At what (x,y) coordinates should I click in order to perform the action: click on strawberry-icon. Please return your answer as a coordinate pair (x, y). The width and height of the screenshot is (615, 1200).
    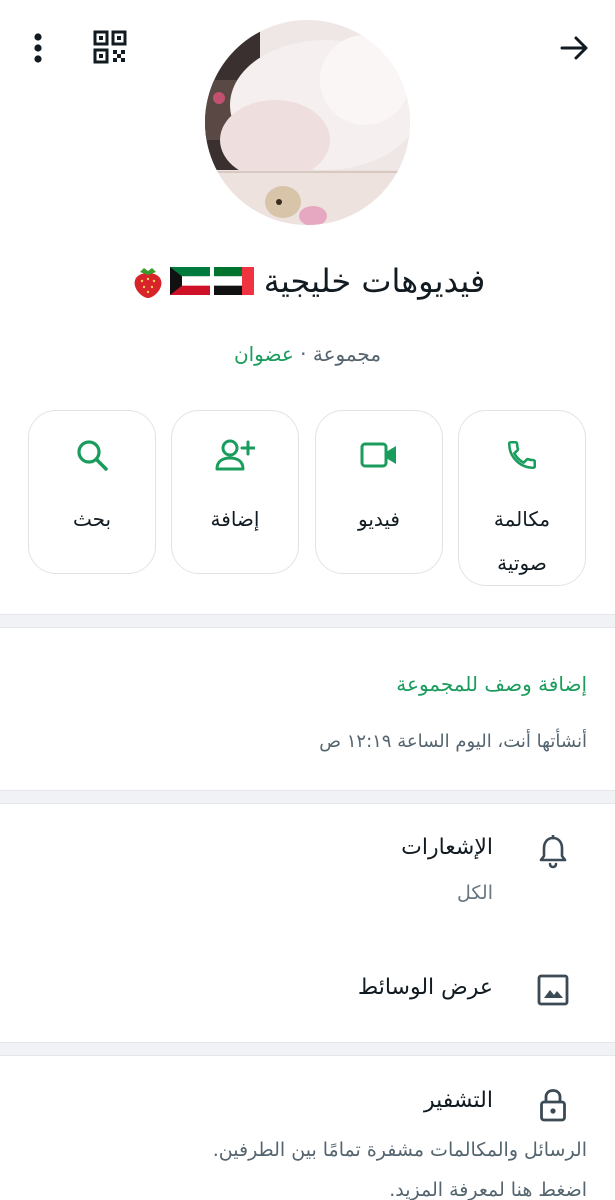
    Looking at the image, I should click on (148, 283).